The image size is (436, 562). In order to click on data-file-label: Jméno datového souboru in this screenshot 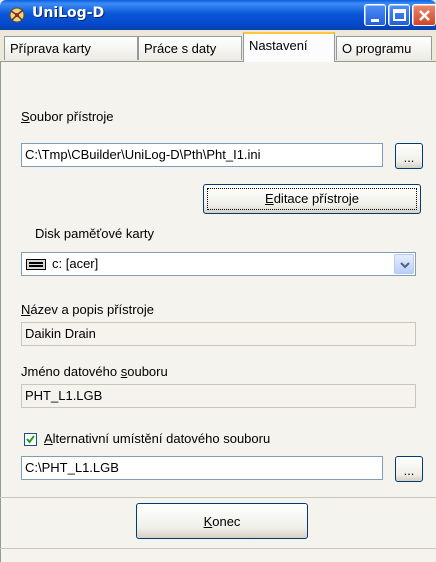, I will do `click(94, 371)`.